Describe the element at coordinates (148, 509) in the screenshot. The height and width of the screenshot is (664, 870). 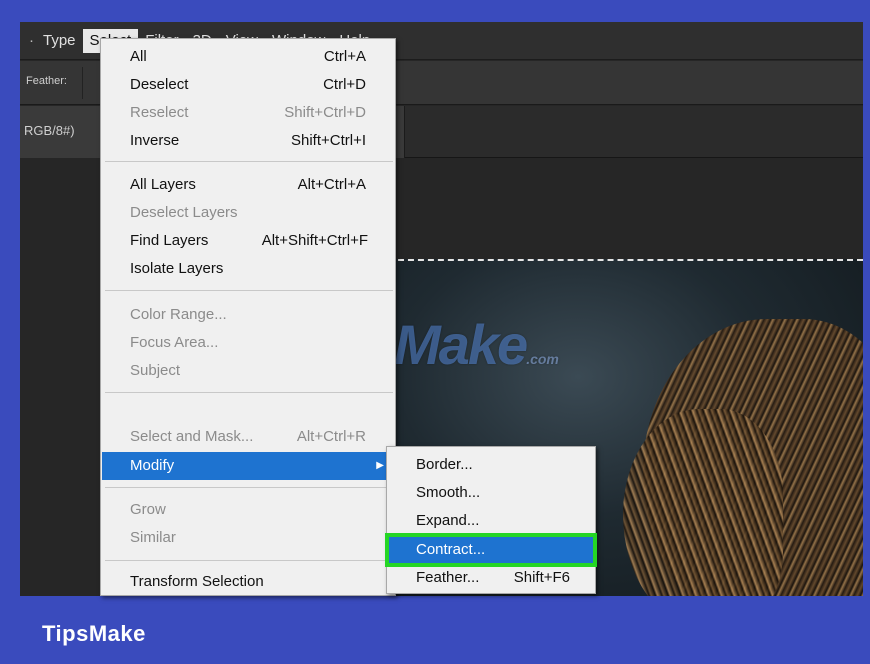
I see `menu-item-label: Grow` at that location.